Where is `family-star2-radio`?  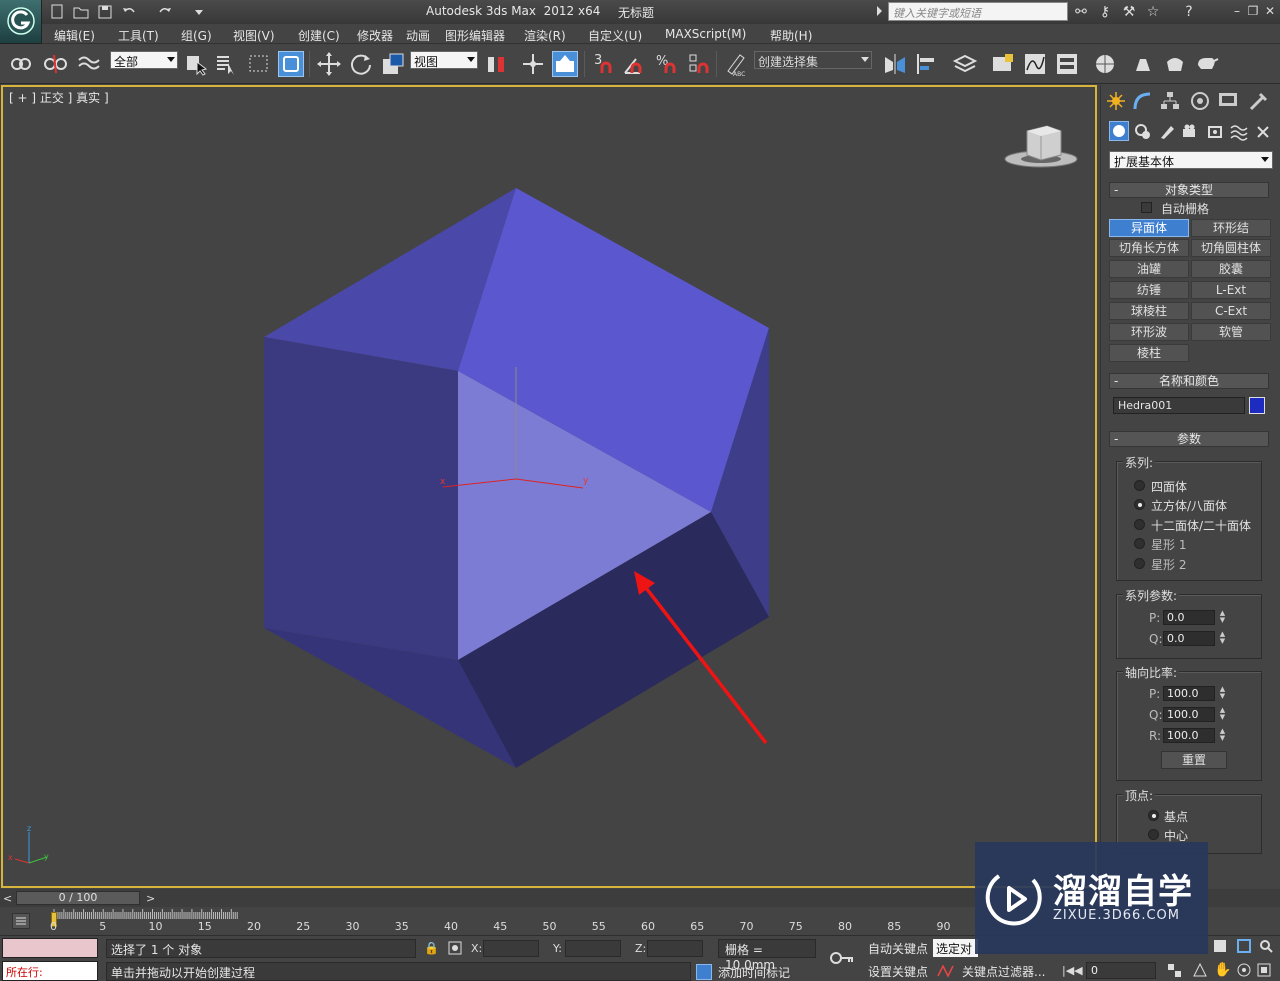
family-star2-radio is located at coordinates (1139, 563).